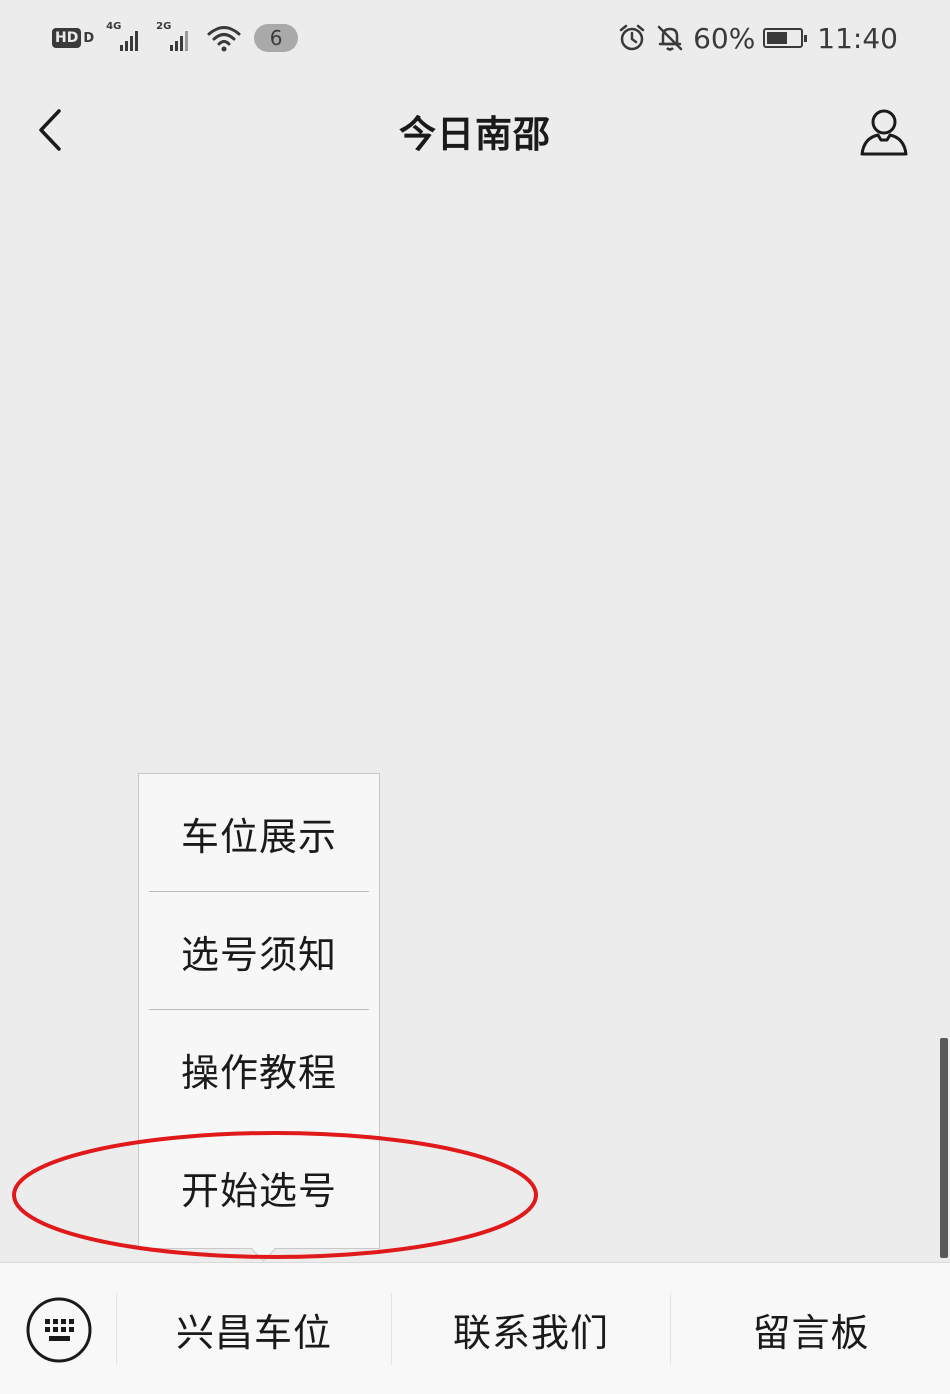 The height and width of the screenshot is (1394, 950). I want to click on network-type-label-secondary: 2G, so click(164, 26).